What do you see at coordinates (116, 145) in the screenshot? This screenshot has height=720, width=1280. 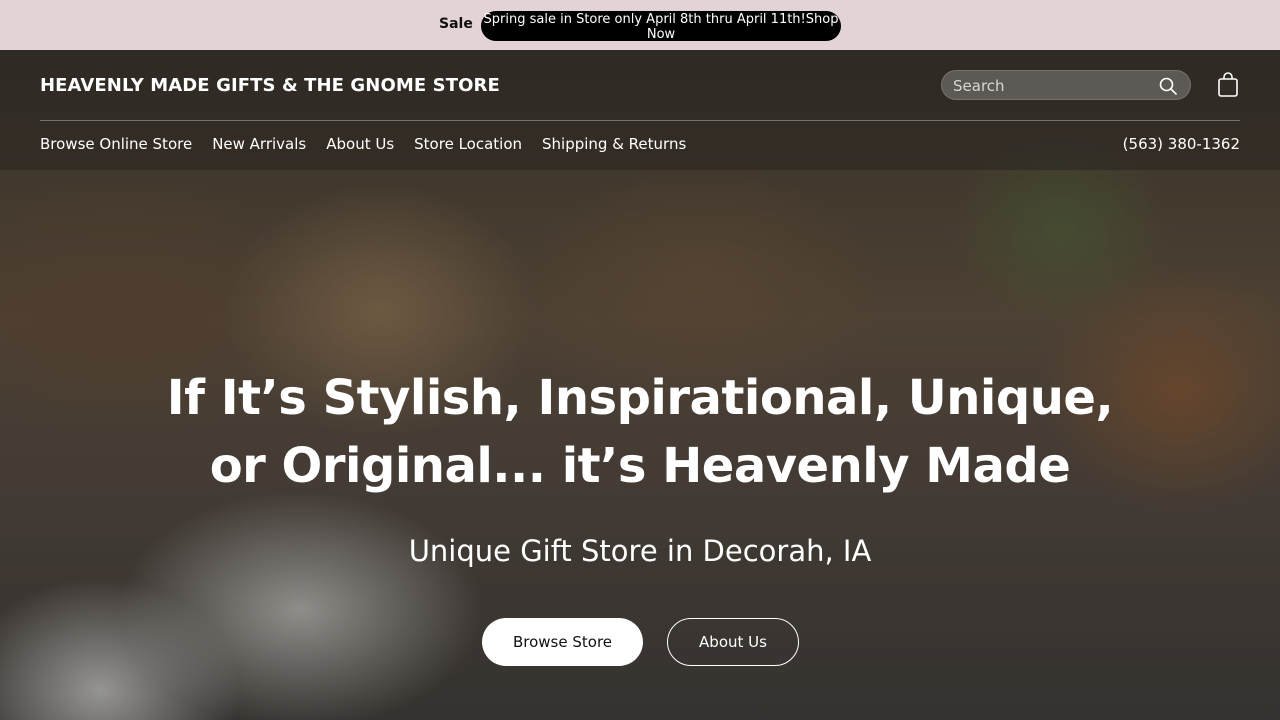 I see `nav-item-browse-online-store: Browse Online Store` at bounding box center [116, 145].